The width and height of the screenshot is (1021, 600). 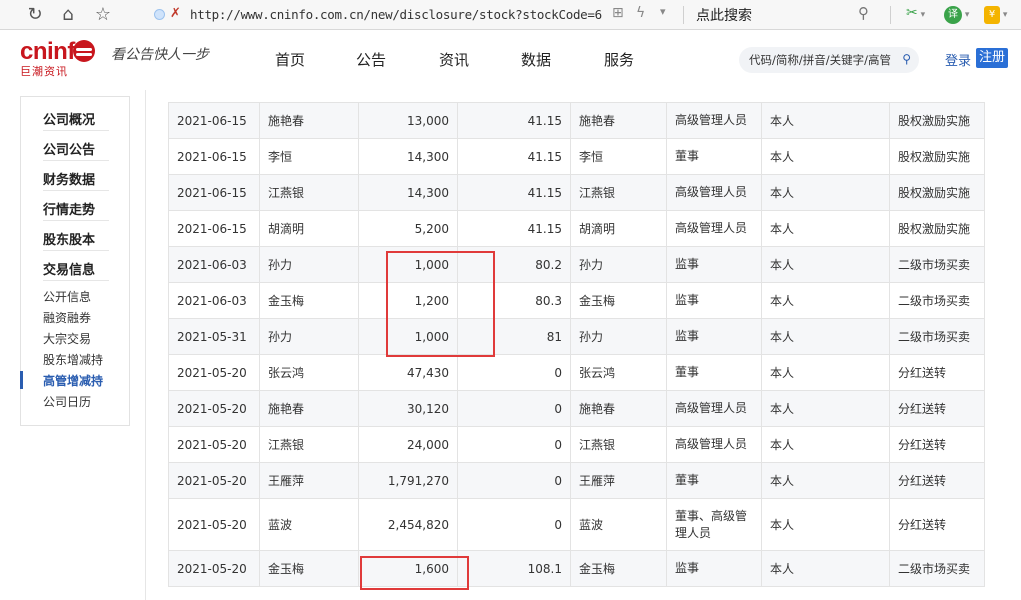 What do you see at coordinates (915, 15) in the screenshot?
I see `scissors-icon: ✂ ▾` at bounding box center [915, 15].